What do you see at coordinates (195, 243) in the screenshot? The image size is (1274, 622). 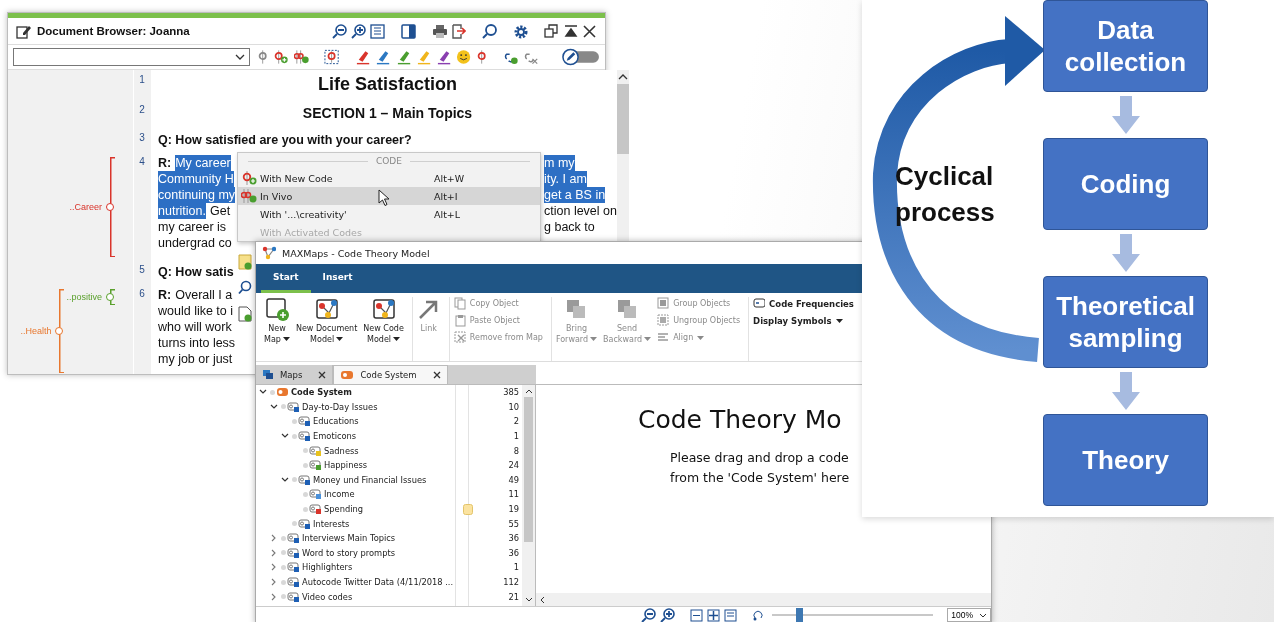 I see `text-line: undergrad co` at bounding box center [195, 243].